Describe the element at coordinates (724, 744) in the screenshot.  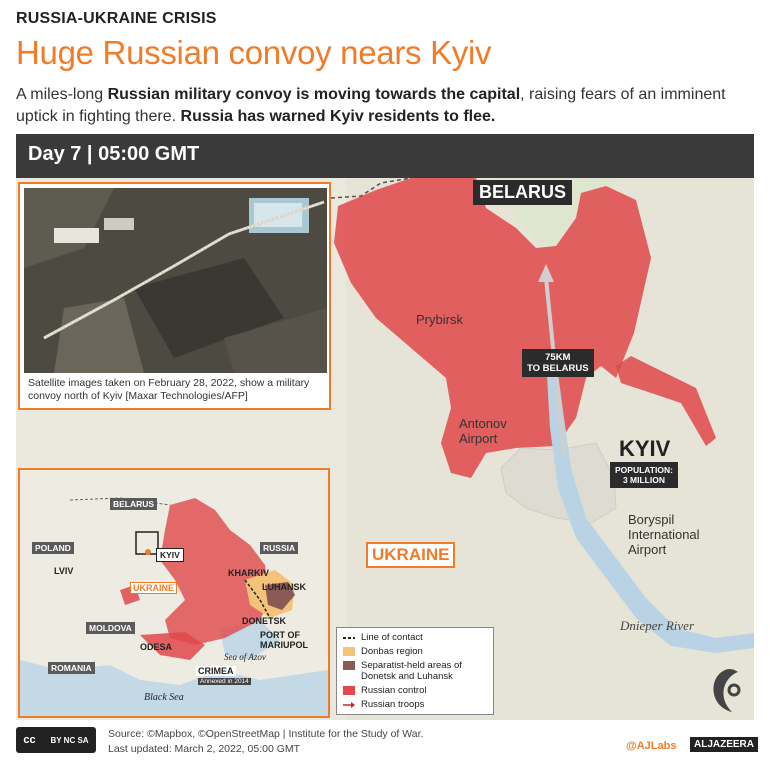
I see `aljazeera-wordmark: ALJAZEERA` at that location.